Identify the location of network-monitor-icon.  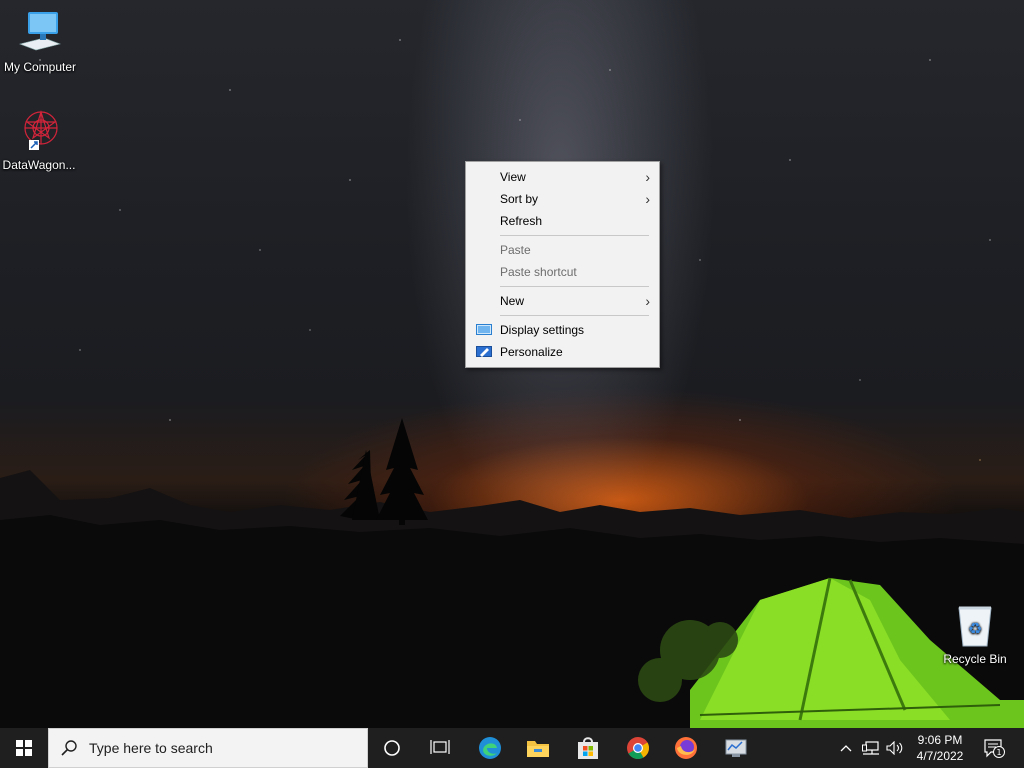
(736, 748).